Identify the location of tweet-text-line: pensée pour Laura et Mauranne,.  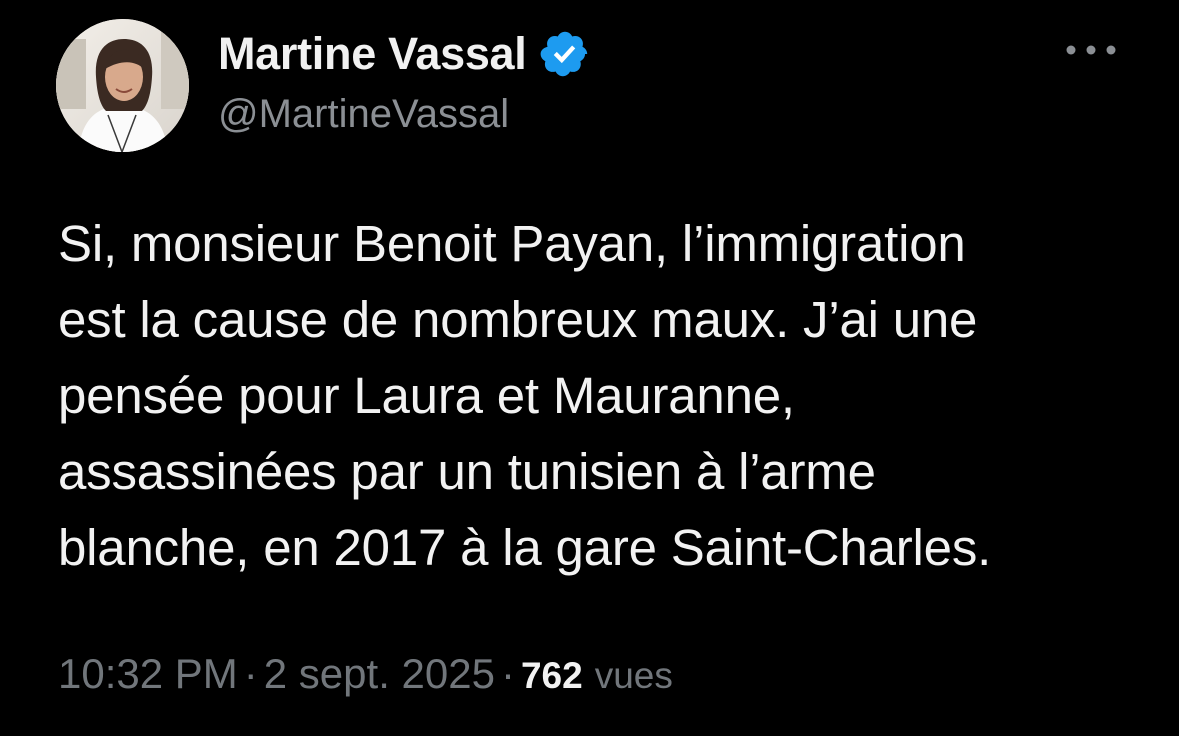
(426, 395).